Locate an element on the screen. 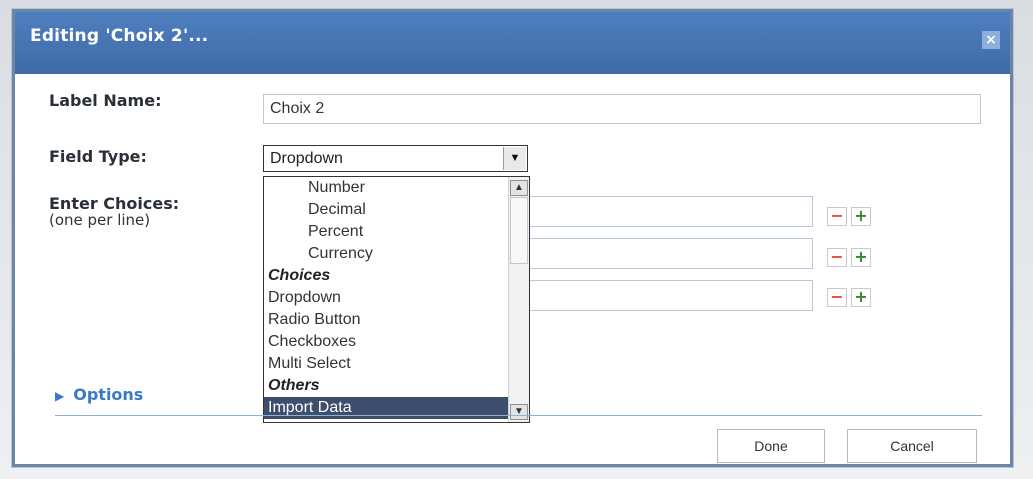  dropdown-group-header: Choices is located at coordinates (299, 275).